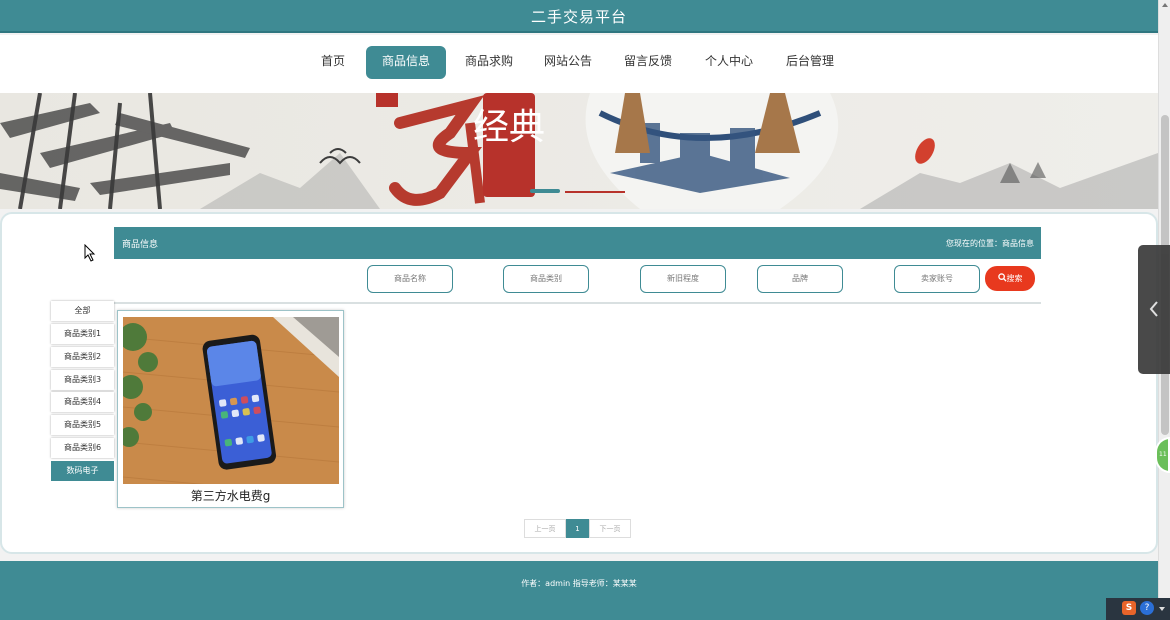  Describe the element at coordinates (545, 528) in the screenshot. I see `prev-page-button: 上一页` at that location.